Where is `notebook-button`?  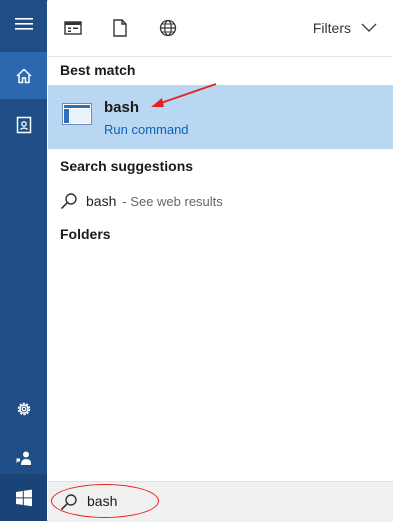
notebook-button is located at coordinates (23, 124).